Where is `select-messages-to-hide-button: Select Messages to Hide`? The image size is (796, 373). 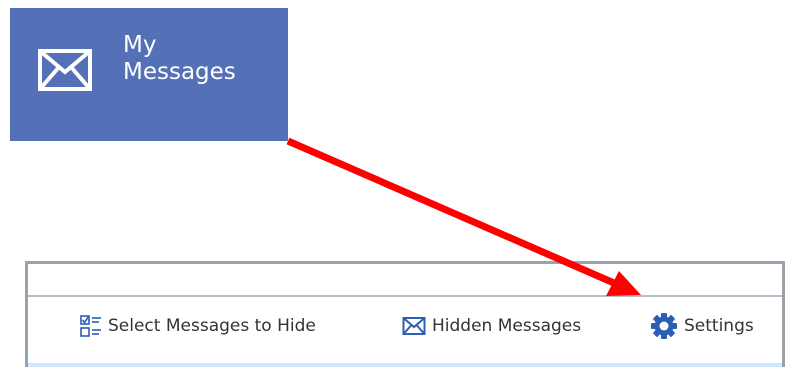
select-messages-to-hide-button: Select Messages to Hide is located at coordinates (198, 326).